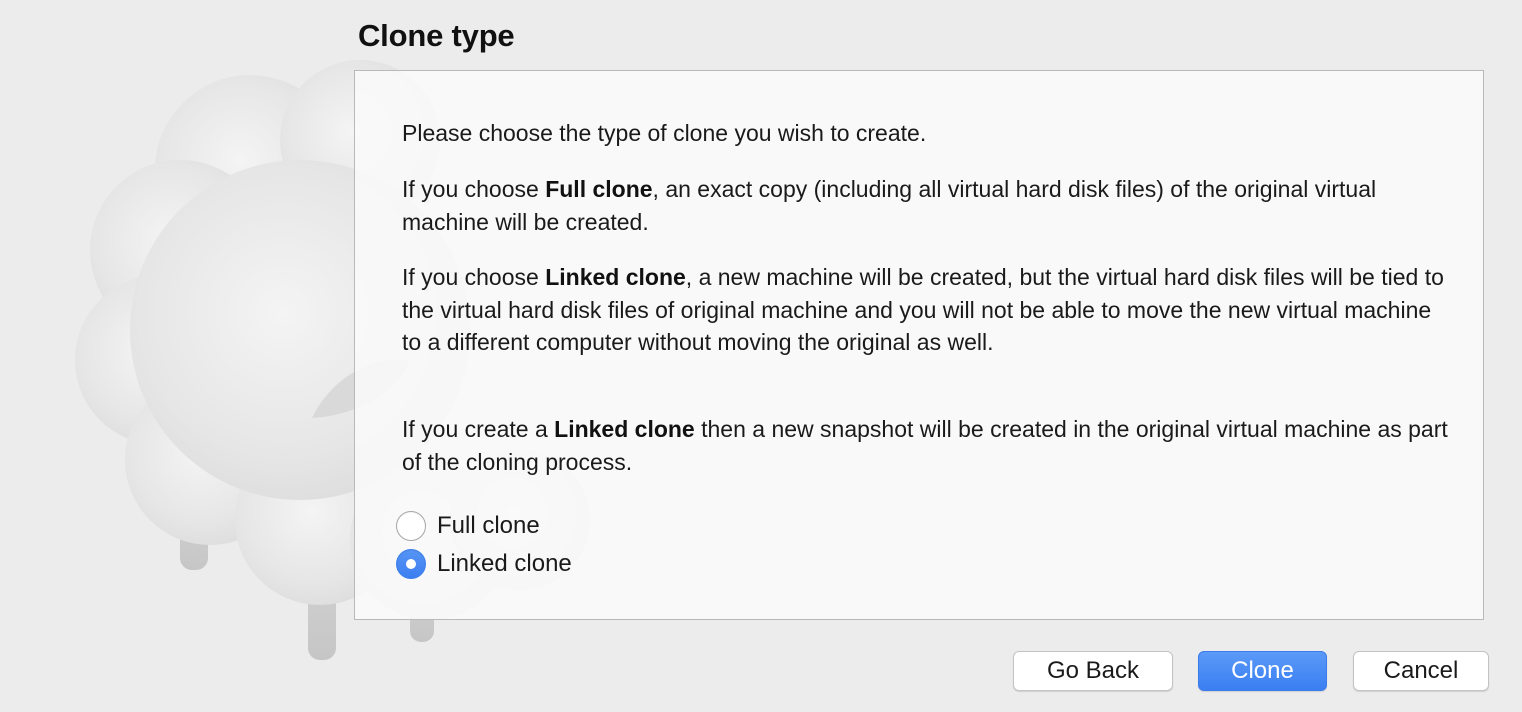  What do you see at coordinates (411, 564) in the screenshot?
I see `linked-clone-radio` at bounding box center [411, 564].